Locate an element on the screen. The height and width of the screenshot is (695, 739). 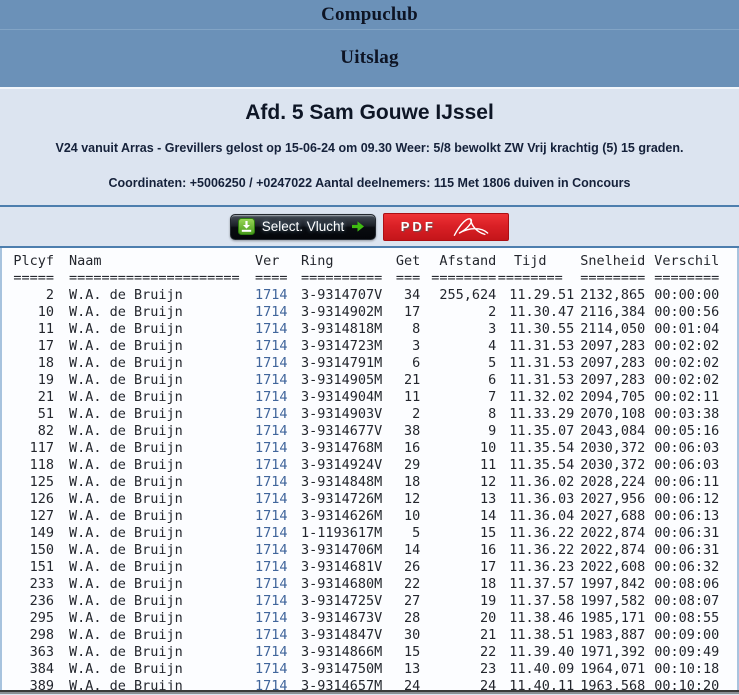
cell-afstand: 22 is located at coordinates (488, 652).